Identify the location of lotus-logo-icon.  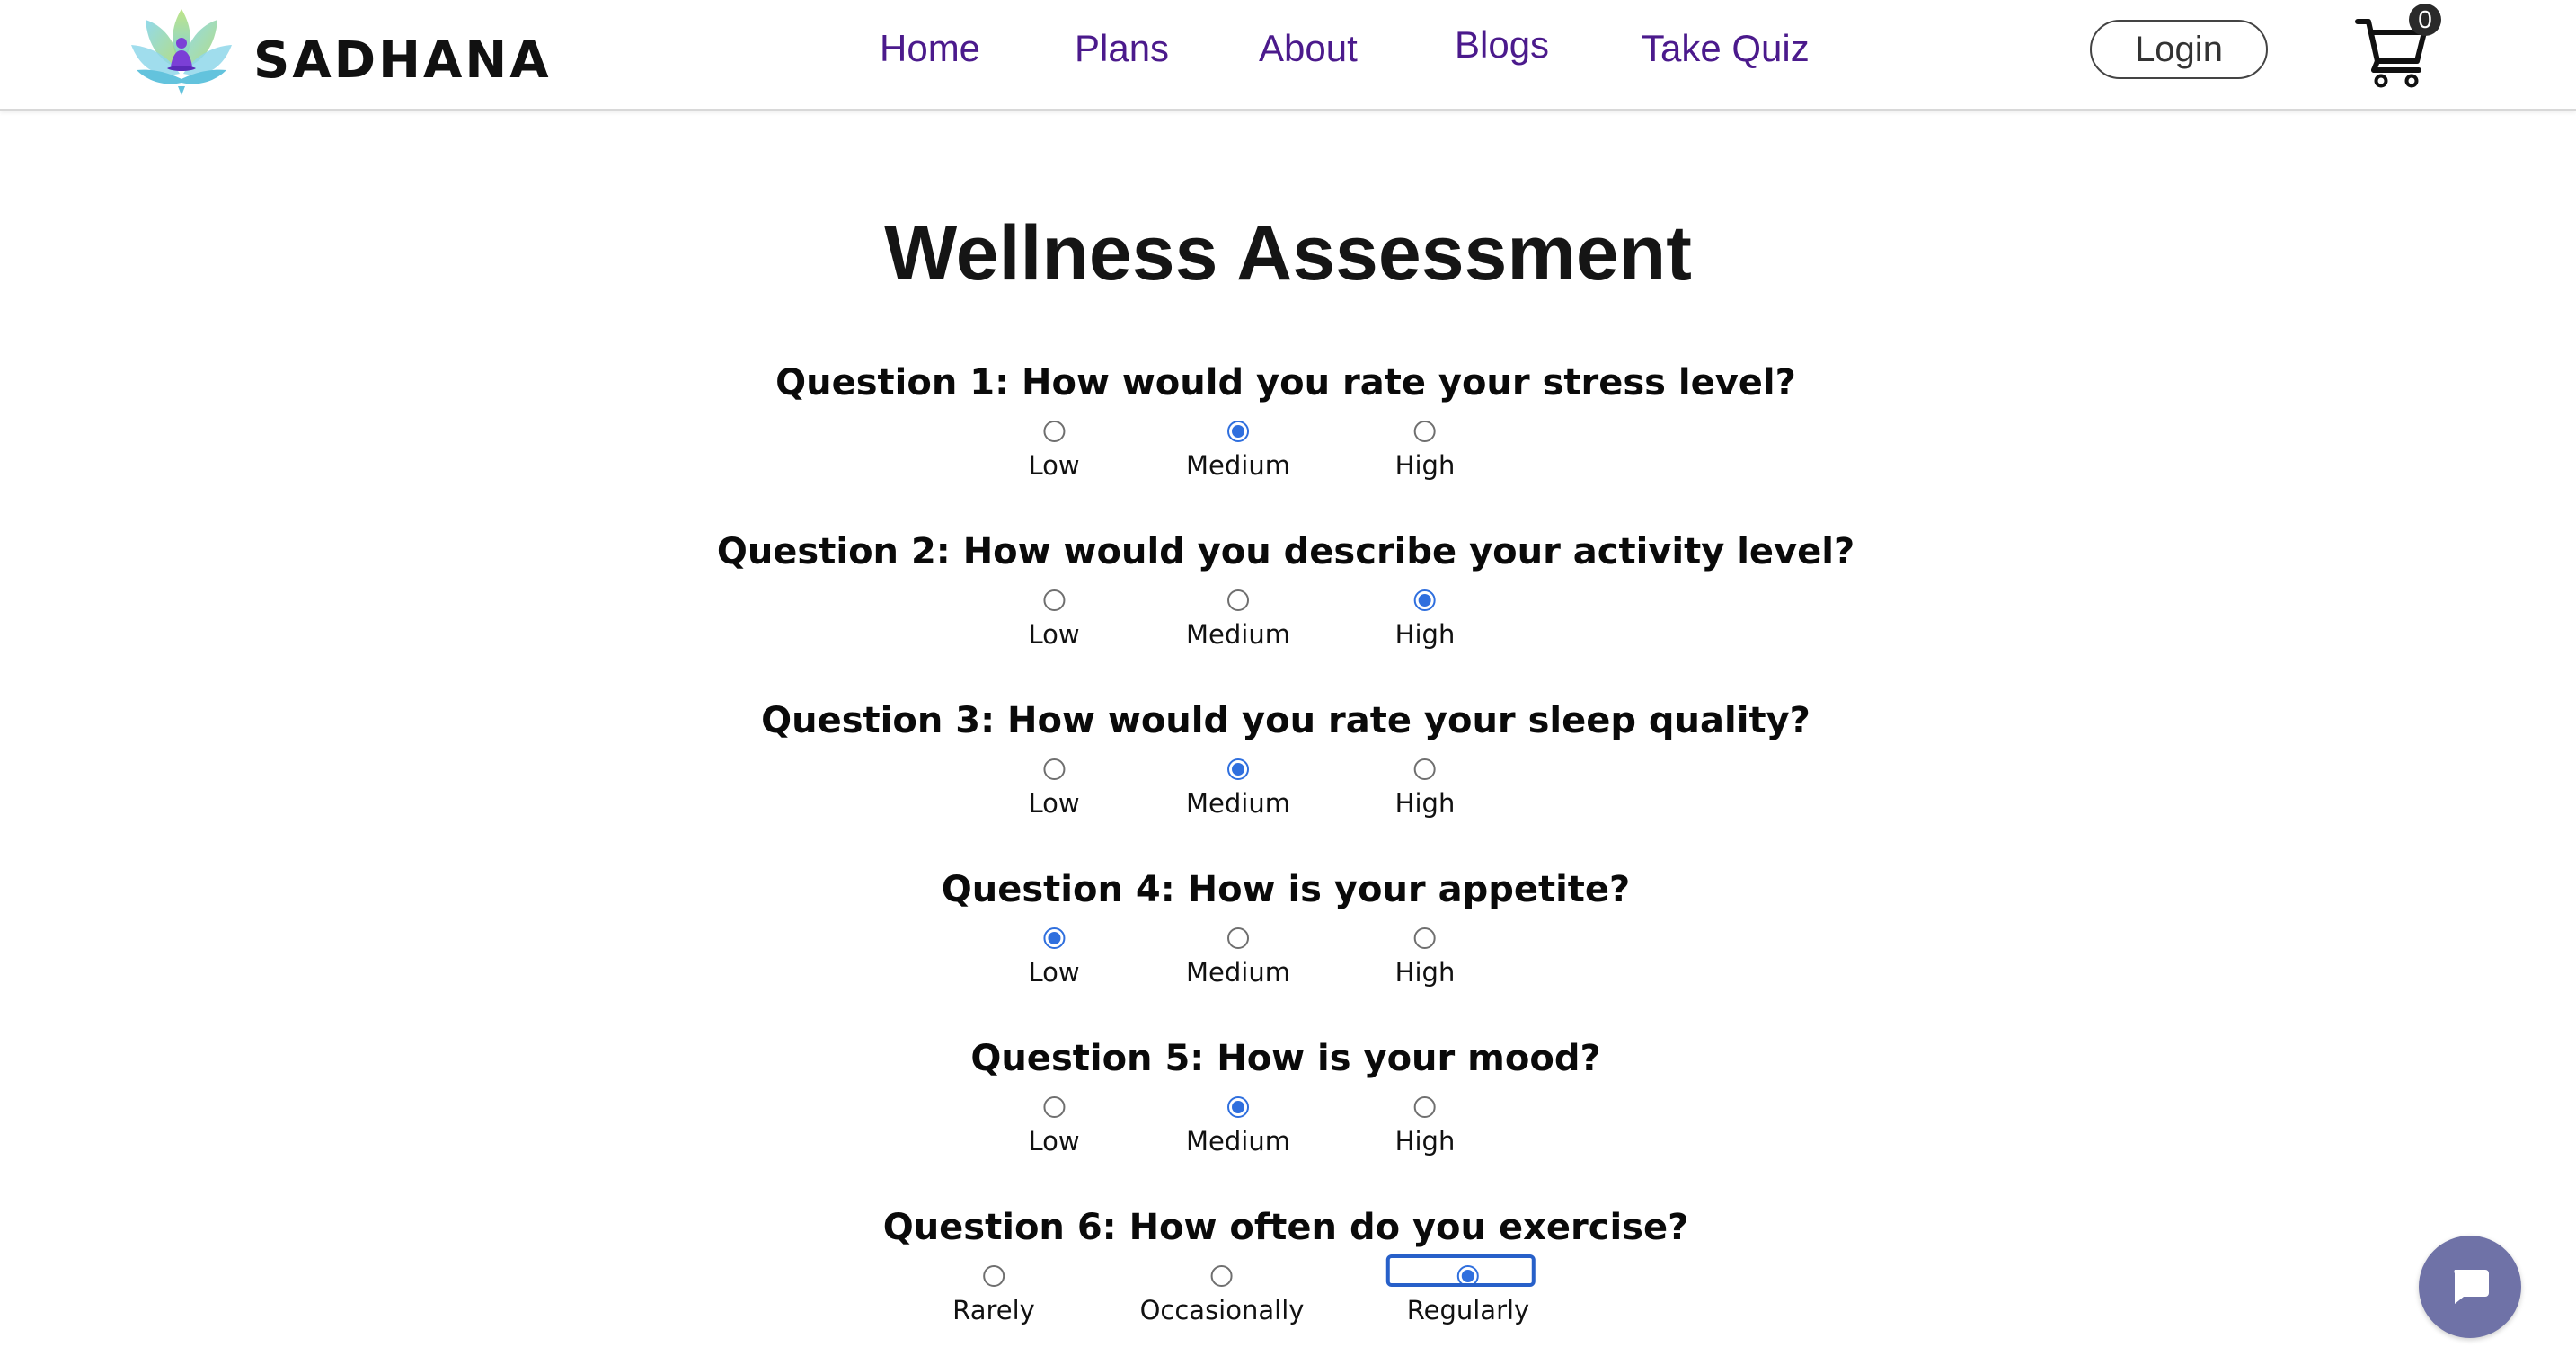
(181, 49).